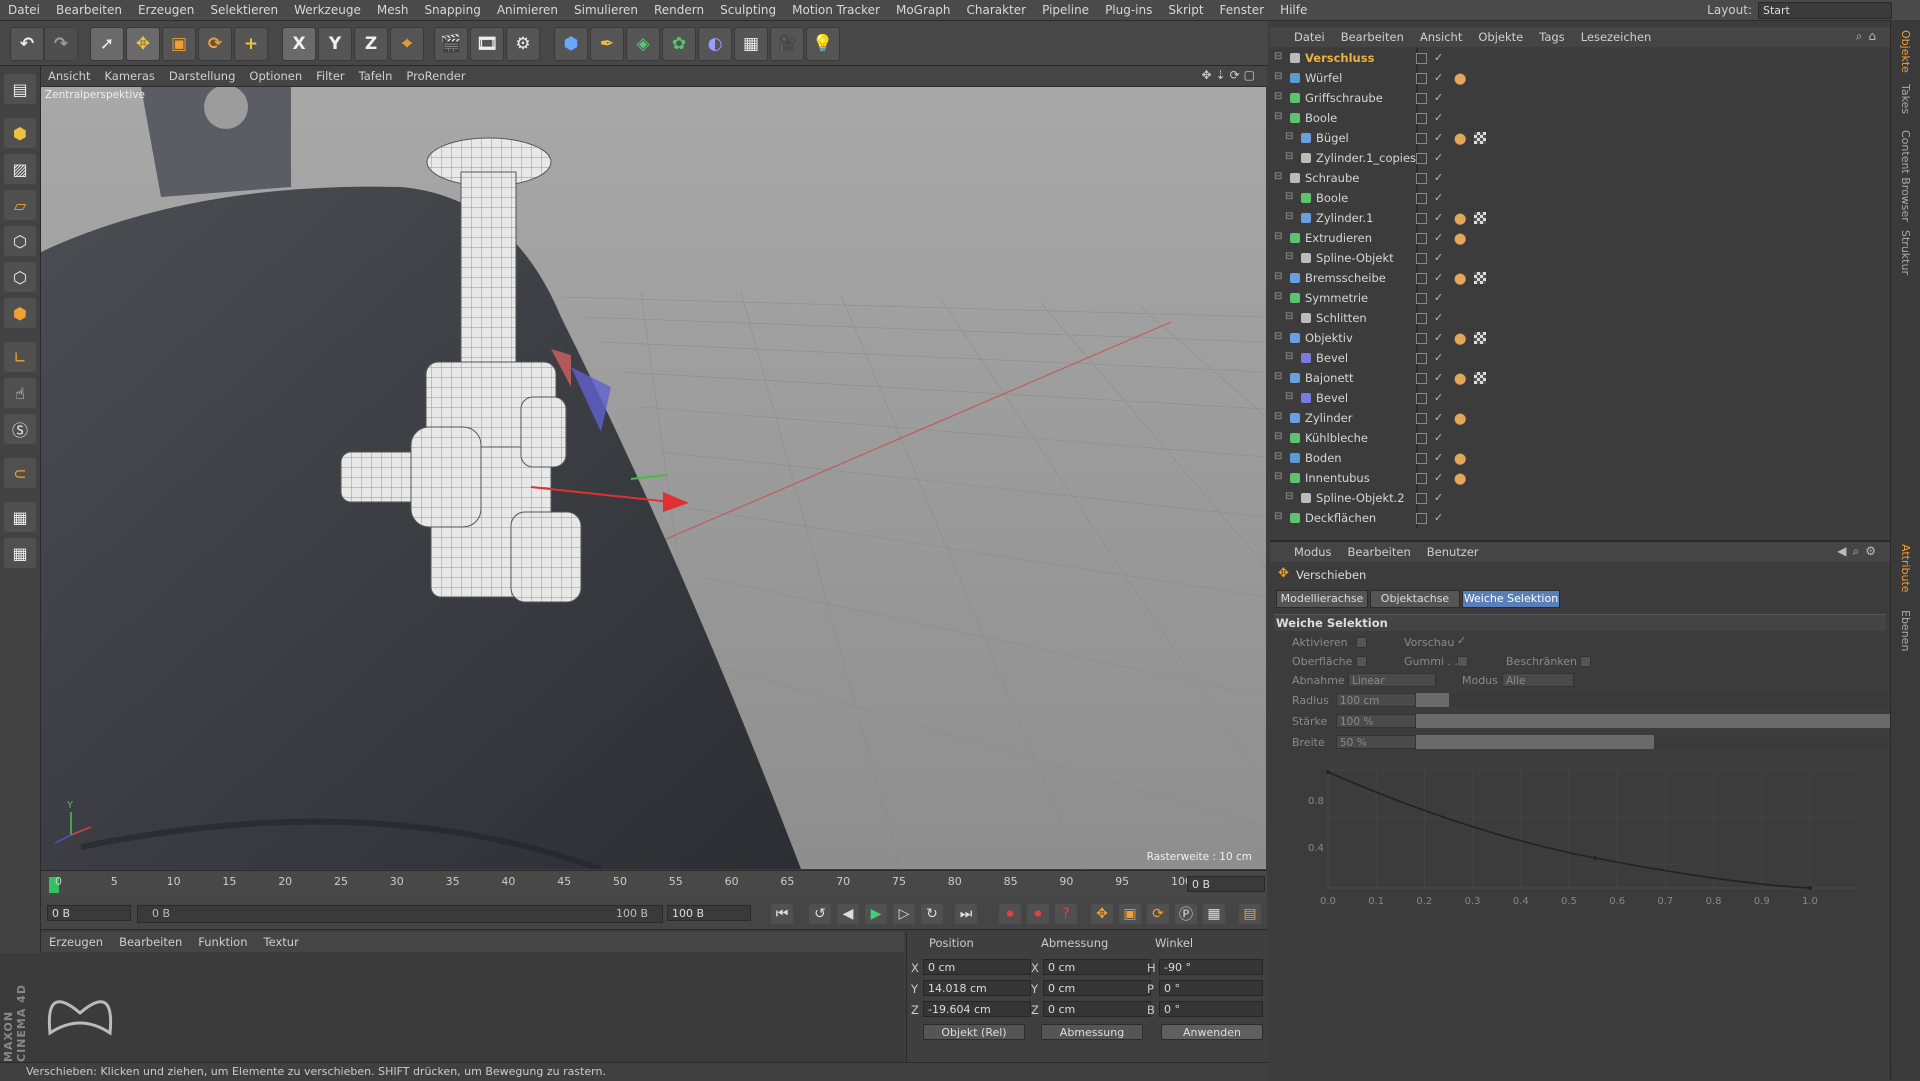 The width and height of the screenshot is (1920, 1081). What do you see at coordinates (1462, 661) in the screenshot?
I see `gummi-checkbox` at bounding box center [1462, 661].